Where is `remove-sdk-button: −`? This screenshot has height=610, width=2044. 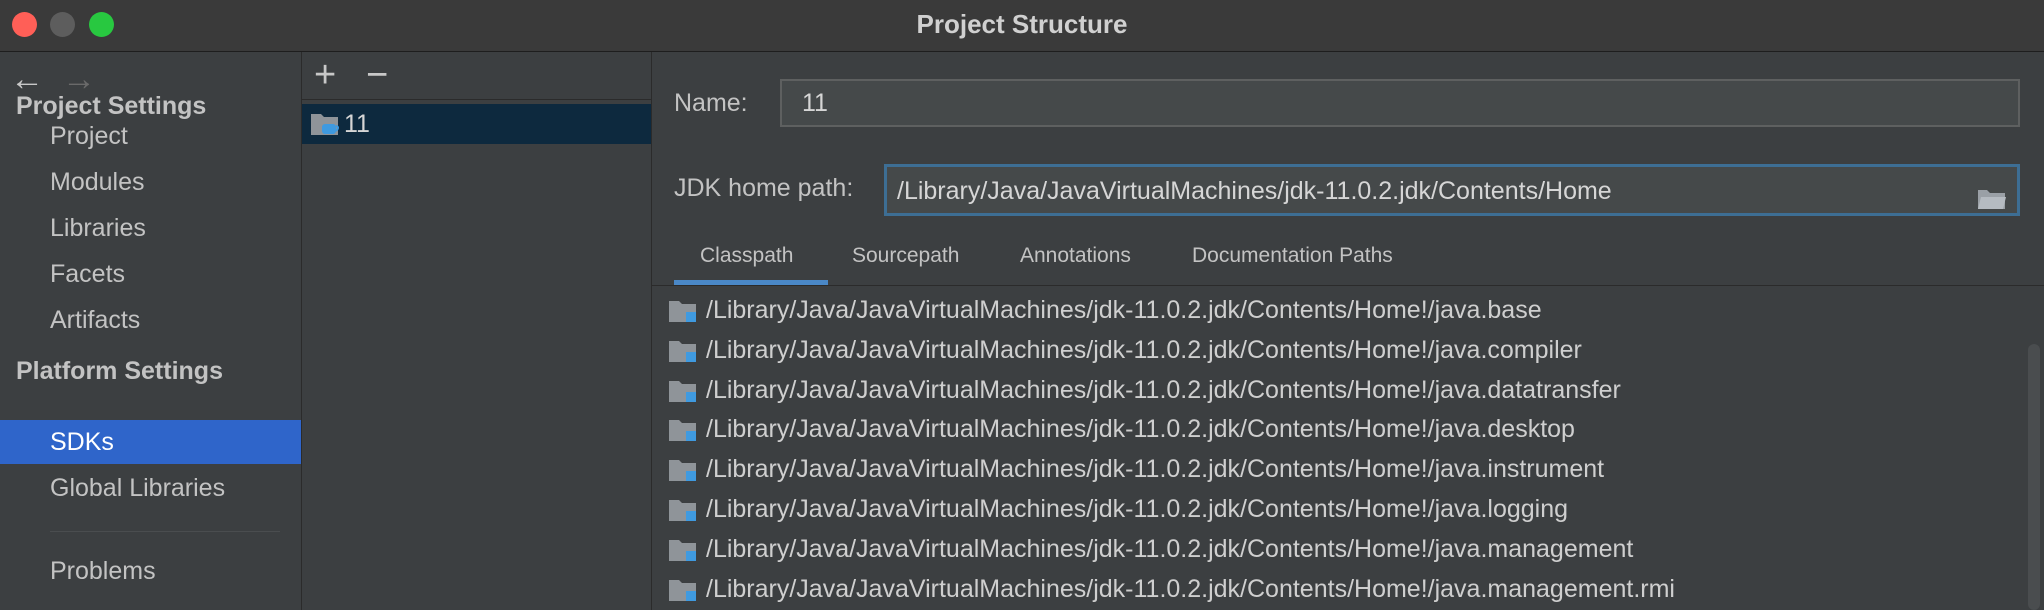 remove-sdk-button: − is located at coordinates (377, 75).